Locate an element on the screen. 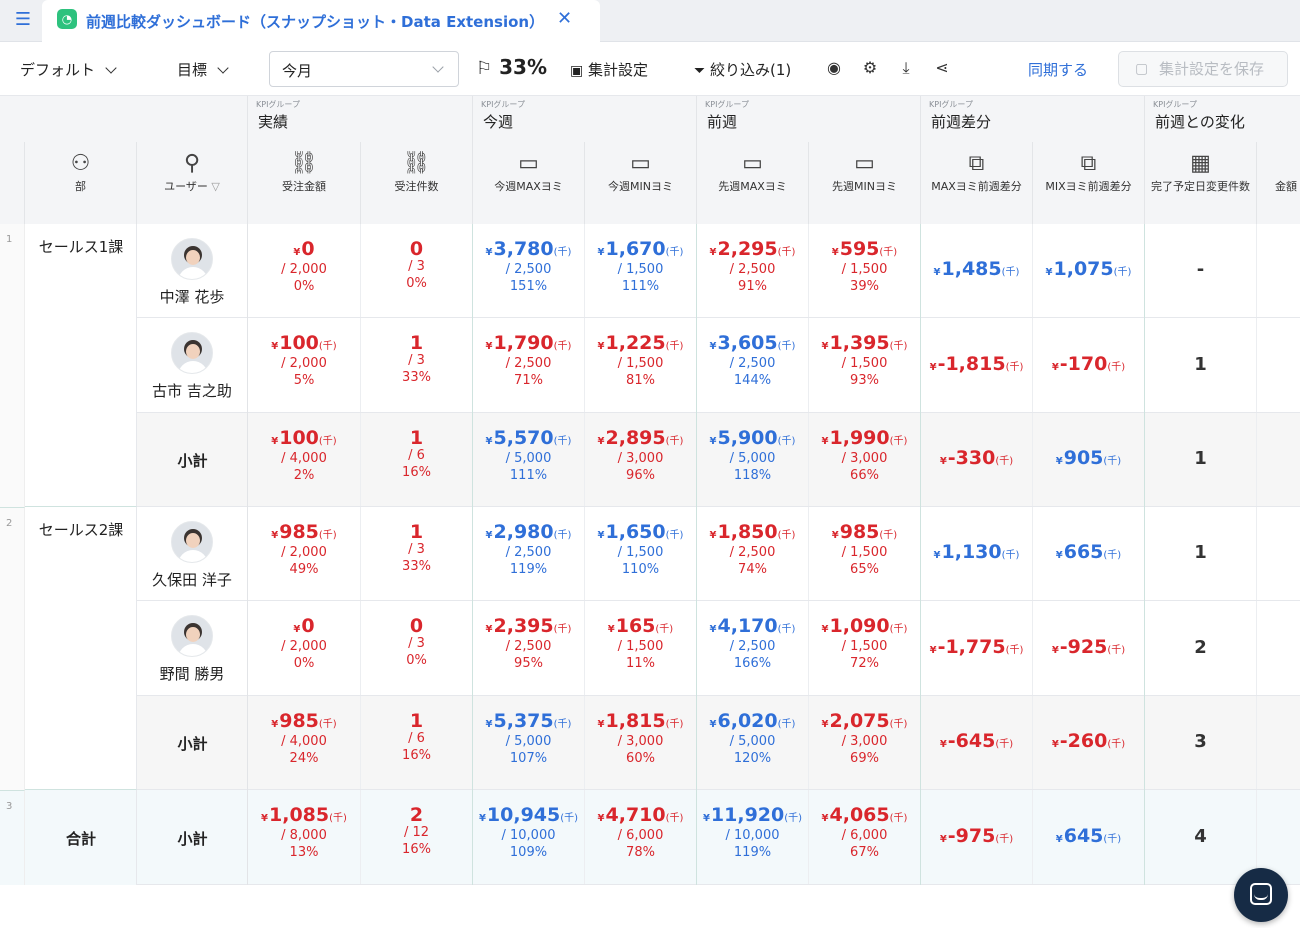 Image resolution: width=1300 pixels, height=928 pixels. user-cell: 古市 吉之助 is located at coordinates (192, 359).